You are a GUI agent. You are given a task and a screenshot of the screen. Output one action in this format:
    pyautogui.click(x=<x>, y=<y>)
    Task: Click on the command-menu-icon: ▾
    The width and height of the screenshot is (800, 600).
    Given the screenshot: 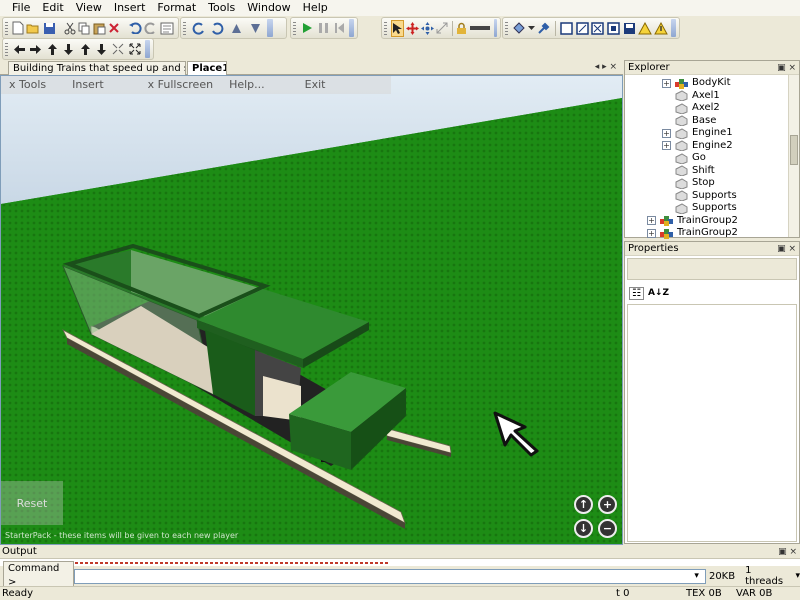 What is the action you would take?
    pyautogui.click(x=797, y=576)
    